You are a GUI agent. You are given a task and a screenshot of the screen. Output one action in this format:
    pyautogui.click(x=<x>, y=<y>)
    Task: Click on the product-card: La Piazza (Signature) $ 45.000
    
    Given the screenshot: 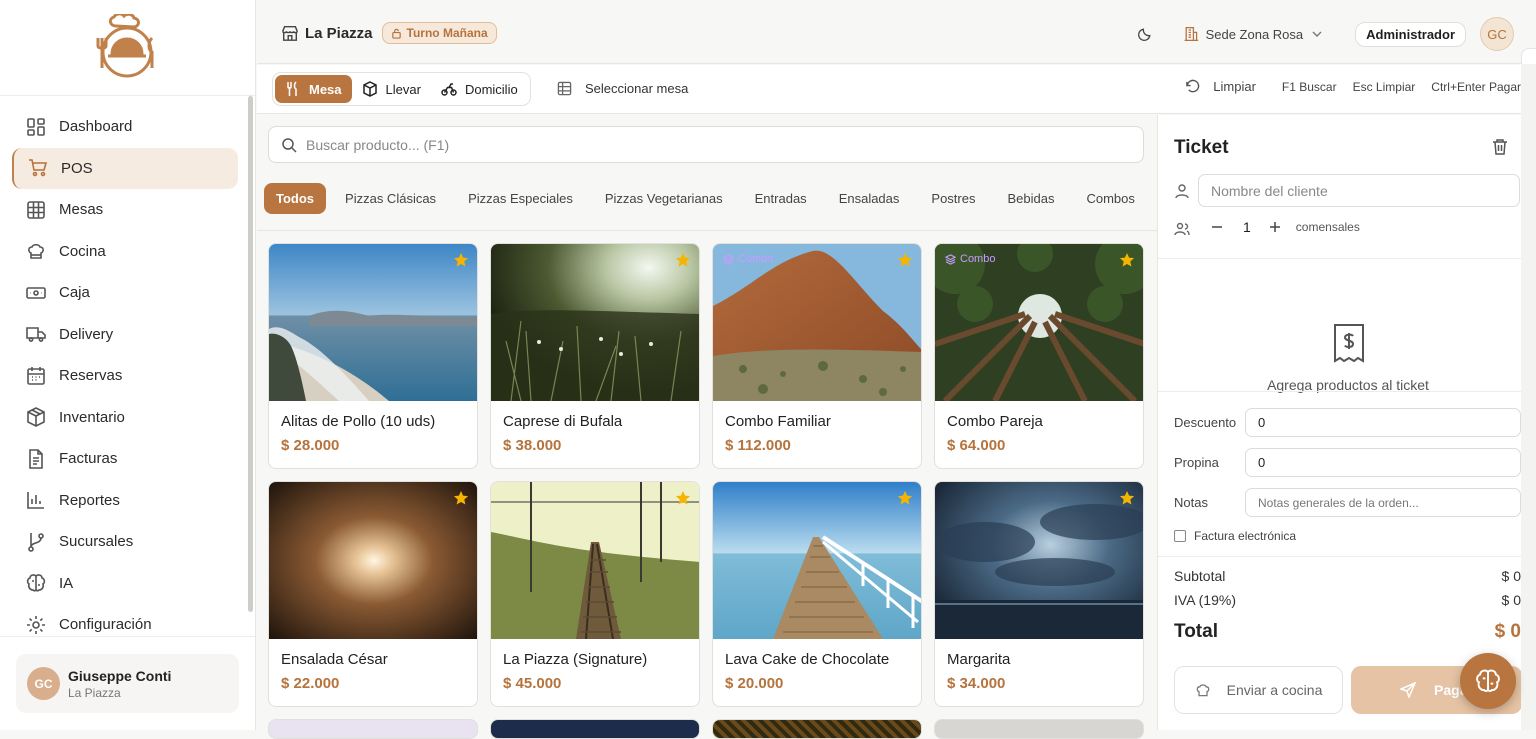 What is the action you would take?
    pyautogui.click(x=595, y=594)
    